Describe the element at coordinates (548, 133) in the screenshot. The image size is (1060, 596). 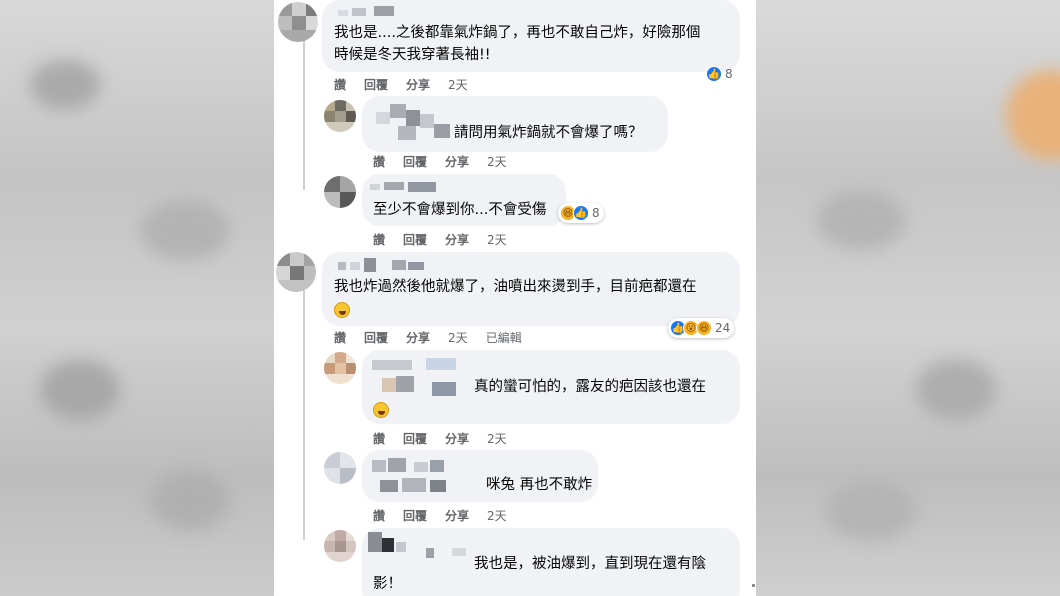
I see `reply-text: 請問用氣炸鍋就不會爆了嗎？` at that location.